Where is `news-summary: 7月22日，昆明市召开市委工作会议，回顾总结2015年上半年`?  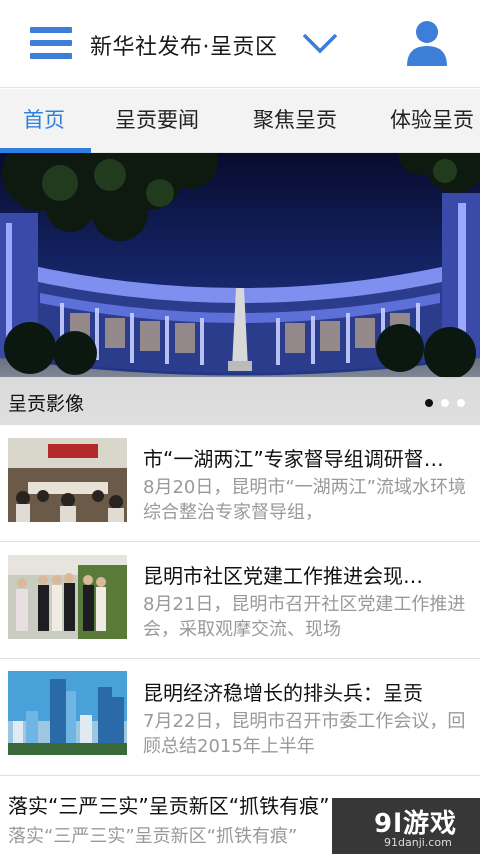
news-summary: 7月22日，昆明市召开市委工作会议，回顾总结2015年上半年 is located at coordinates (304, 734).